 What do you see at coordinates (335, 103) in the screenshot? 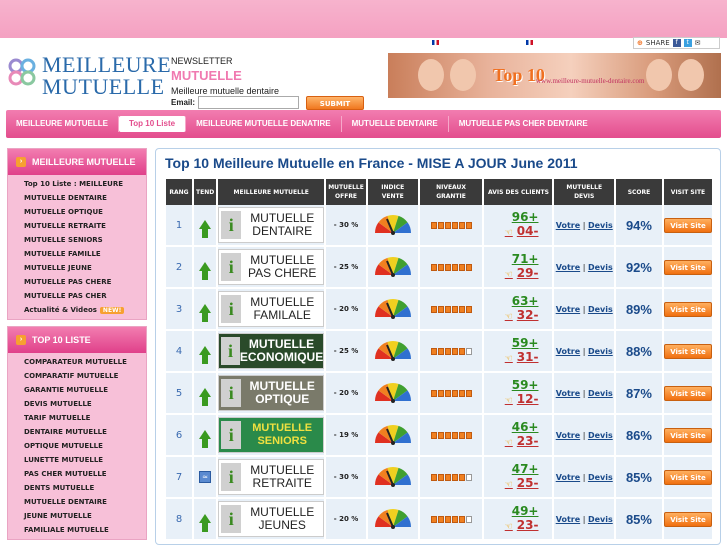
I see `submit-button: SUBMIT` at bounding box center [335, 103].